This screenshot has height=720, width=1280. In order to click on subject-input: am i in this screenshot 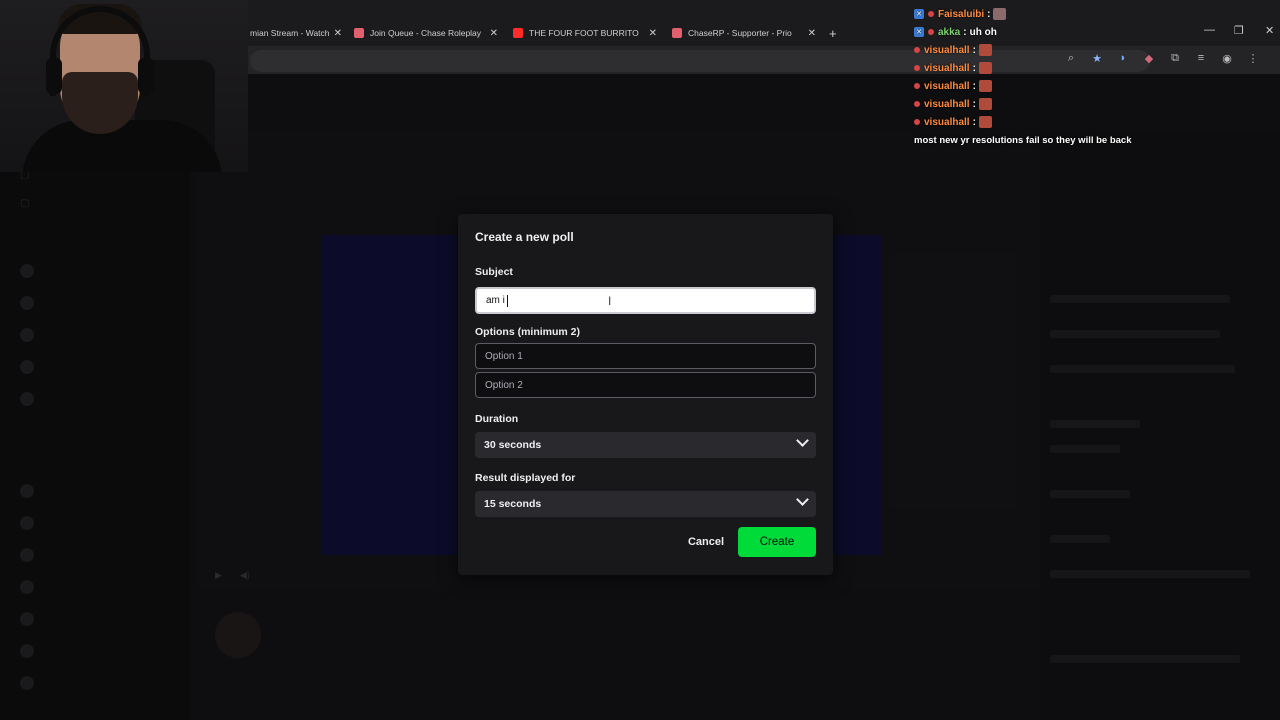, I will do `click(645, 300)`.